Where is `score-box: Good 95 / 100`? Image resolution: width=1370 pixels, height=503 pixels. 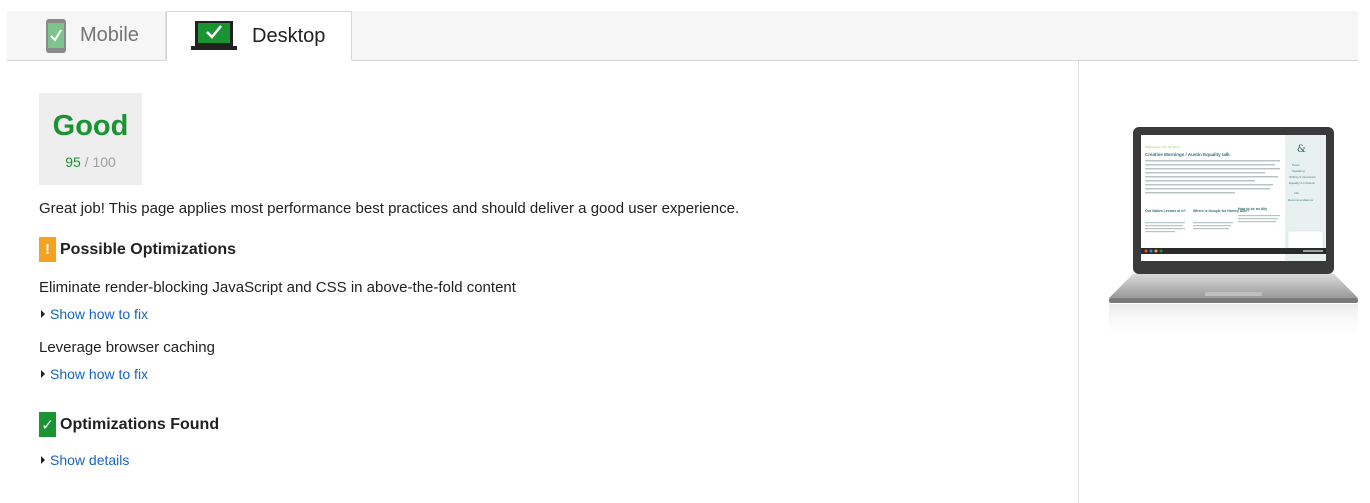
score-box: Good 95 / 100 is located at coordinates (90, 139).